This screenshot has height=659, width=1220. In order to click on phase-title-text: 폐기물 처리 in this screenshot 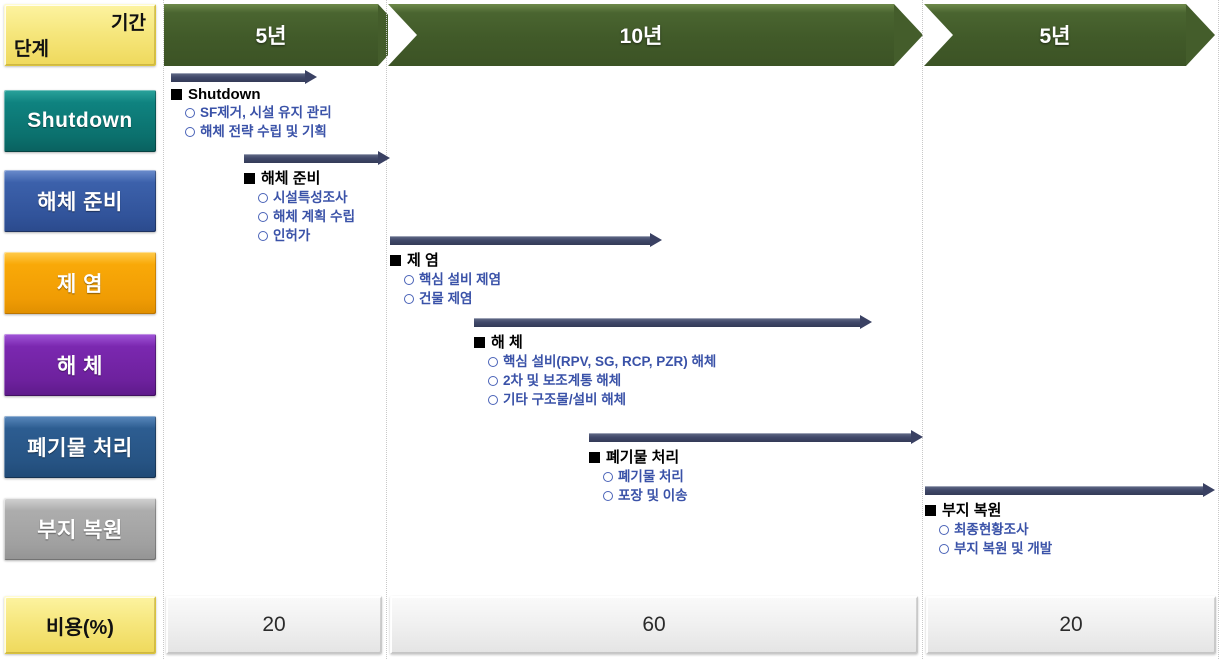, I will do `click(643, 457)`.